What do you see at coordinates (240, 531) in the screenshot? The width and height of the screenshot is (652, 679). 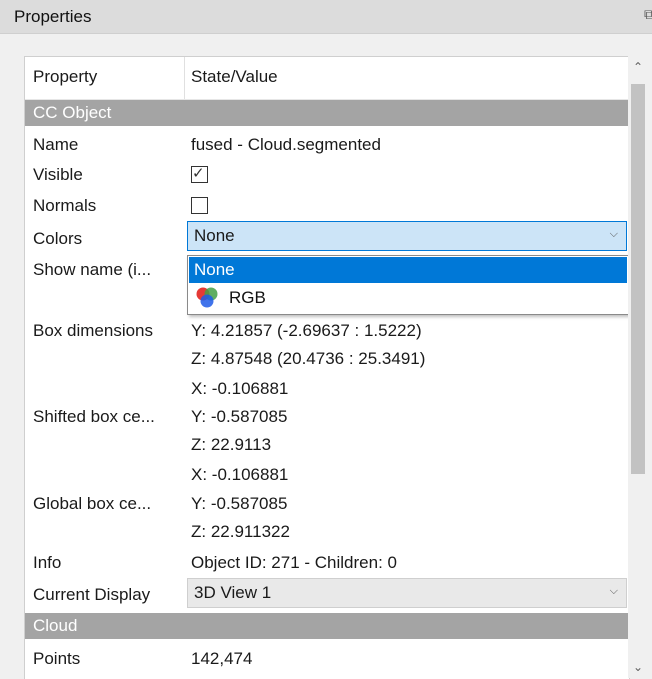 I see `global-box-z: Z: 22.911322` at bounding box center [240, 531].